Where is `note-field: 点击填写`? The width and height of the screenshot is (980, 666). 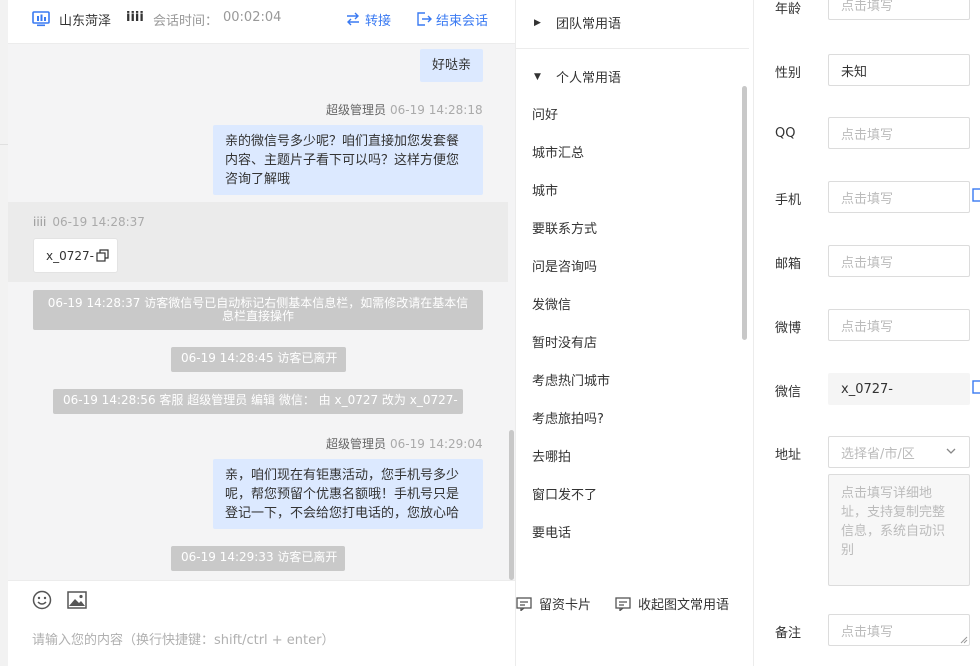
note-field: 点击填写 is located at coordinates (899, 630).